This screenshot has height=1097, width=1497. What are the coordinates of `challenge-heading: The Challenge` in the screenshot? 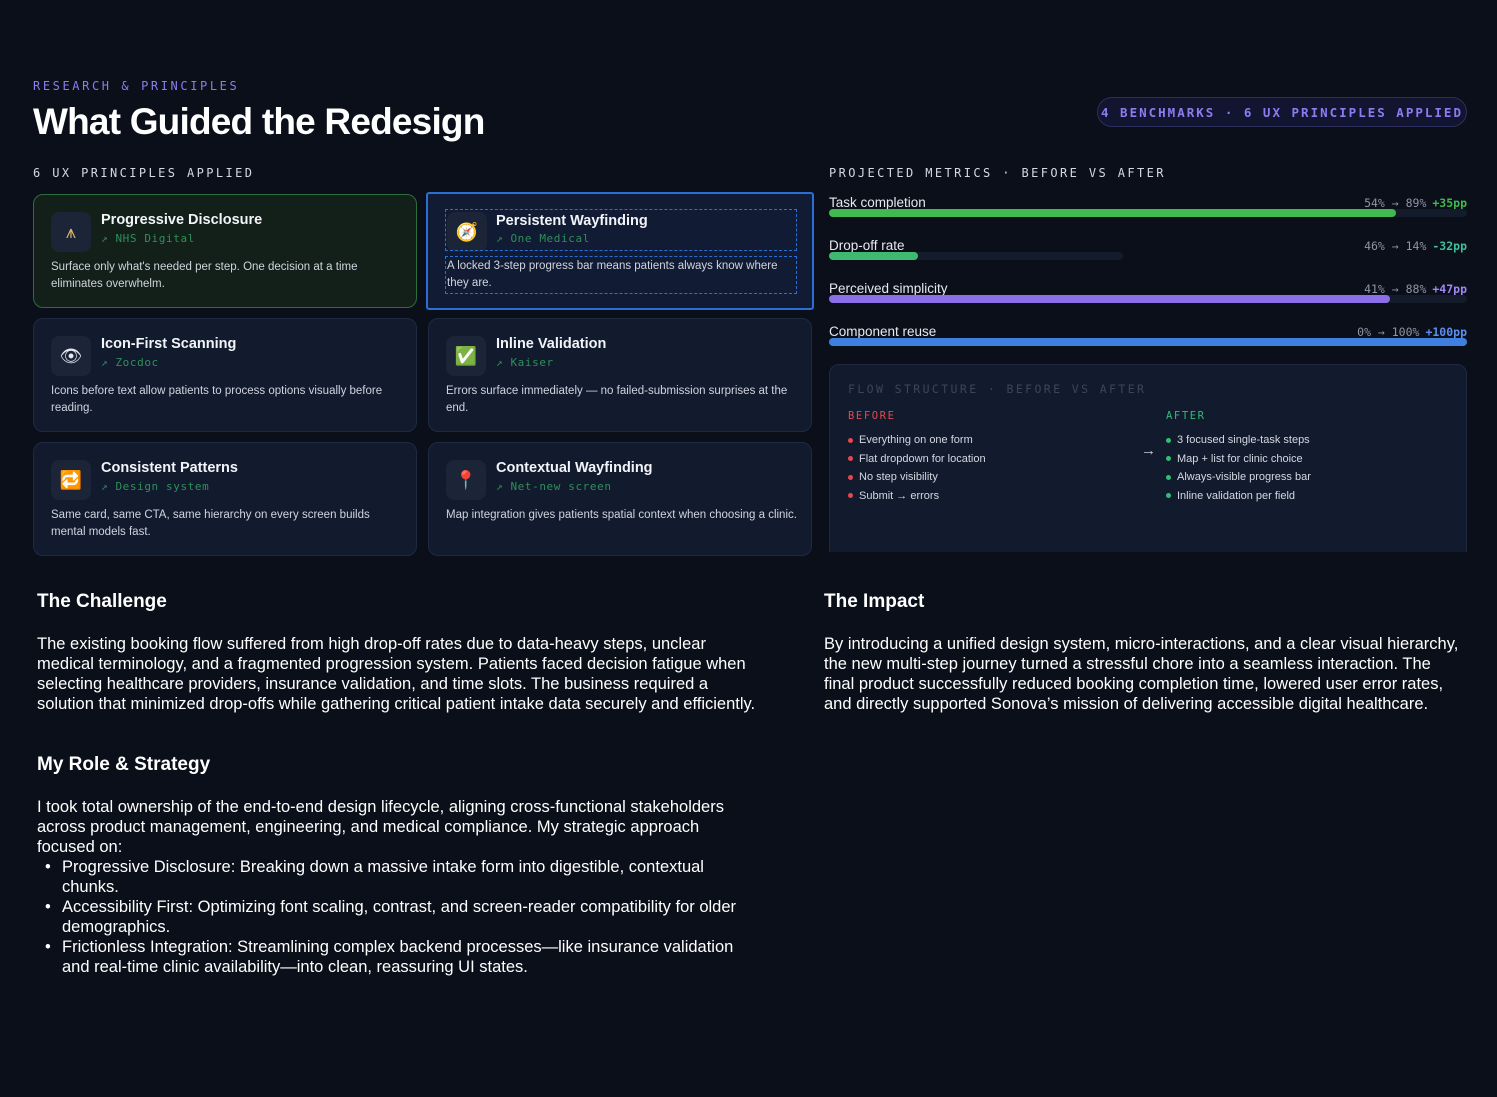 It's located at (102, 601).